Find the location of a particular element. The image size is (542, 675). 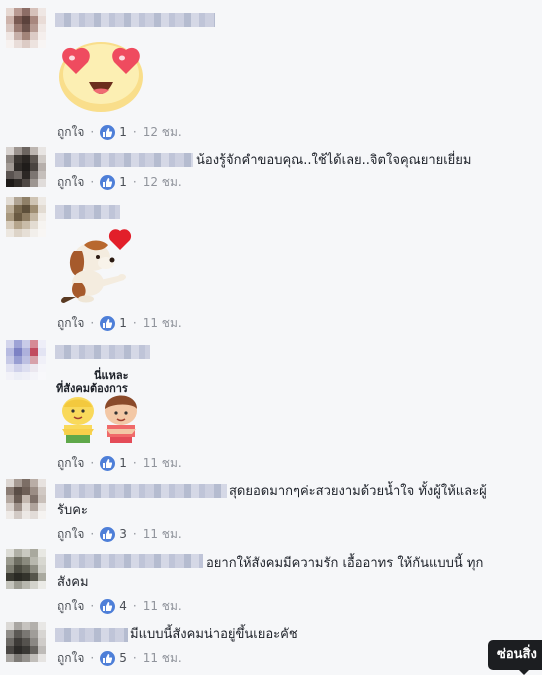

comment-text: มีแบบนี้สังคมน่าอยู่ขึ้นเยอะคัช is located at coordinates (214, 634).